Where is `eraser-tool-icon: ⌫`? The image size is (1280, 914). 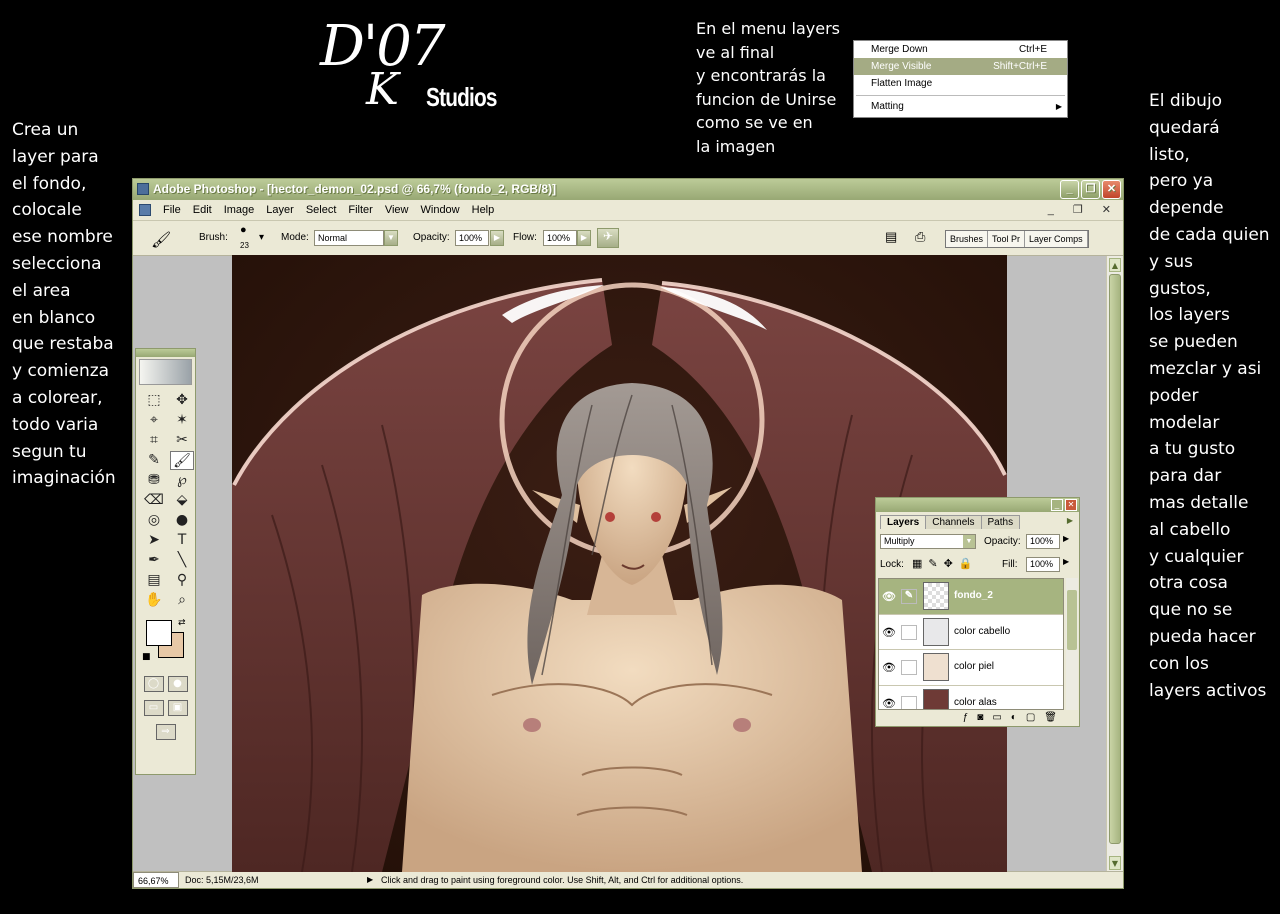 eraser-tool-icon: ⌫ is located at coordinates (154, 500).